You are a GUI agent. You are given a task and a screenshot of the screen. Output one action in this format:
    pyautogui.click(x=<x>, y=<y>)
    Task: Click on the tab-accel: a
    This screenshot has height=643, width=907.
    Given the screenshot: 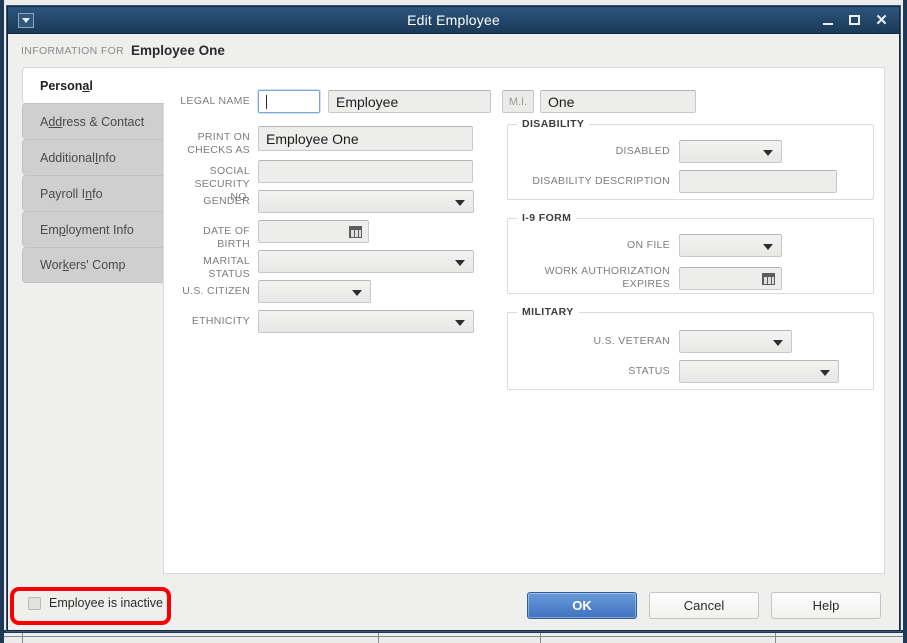 What is the action you would take?
    pyautogui.click(x=86, y=85)
    